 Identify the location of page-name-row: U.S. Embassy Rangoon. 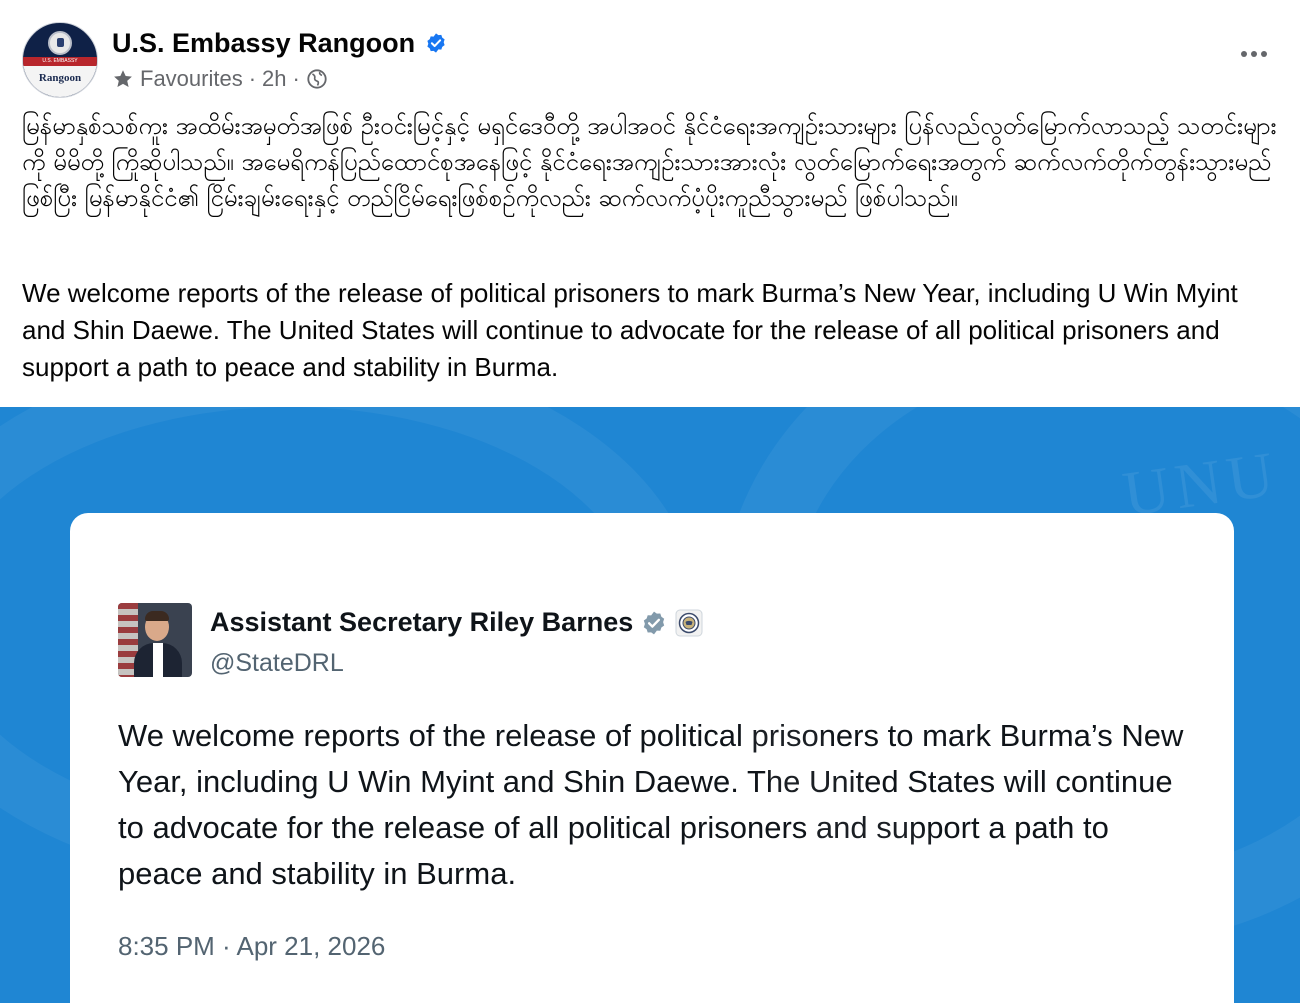
(279, 43).